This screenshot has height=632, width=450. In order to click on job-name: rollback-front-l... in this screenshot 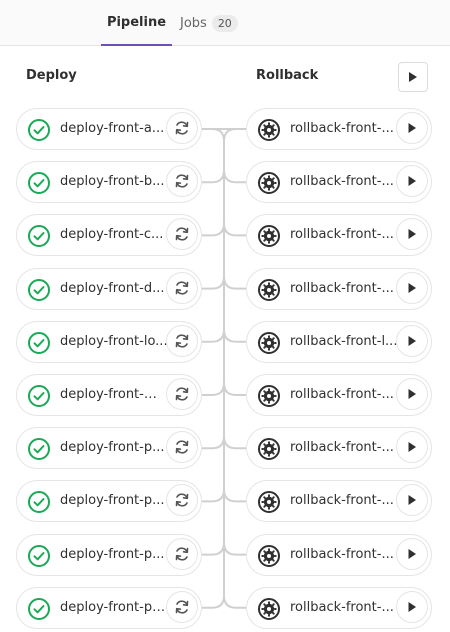, I will do `click(344, 341)`.